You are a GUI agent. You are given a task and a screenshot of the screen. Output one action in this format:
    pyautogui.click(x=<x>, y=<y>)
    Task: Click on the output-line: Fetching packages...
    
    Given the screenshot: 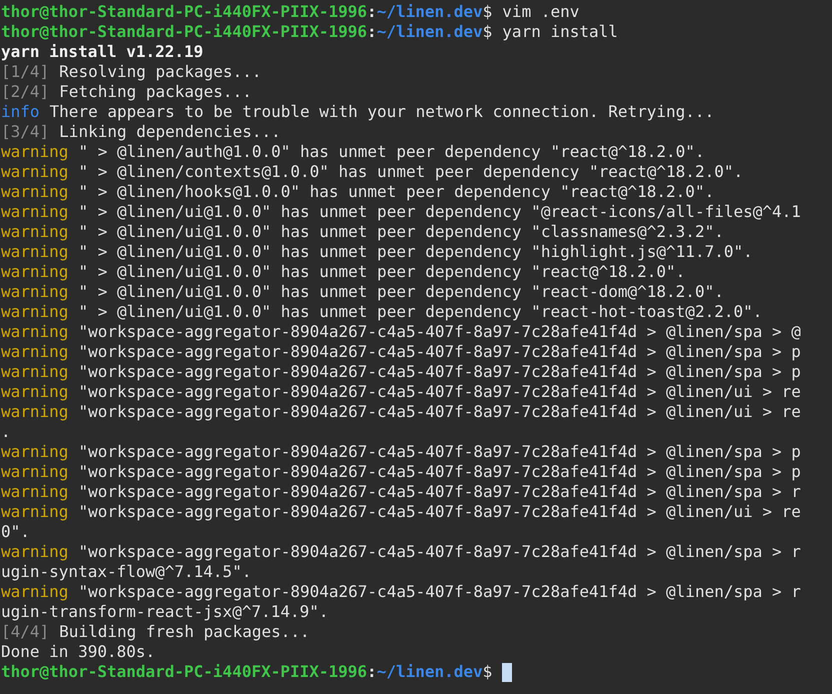 What is the action you would take?
    pyautogui.click(x=155, y=92)
    